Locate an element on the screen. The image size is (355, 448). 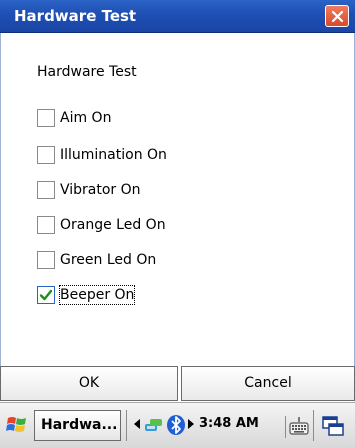
checkbox-vibrator: Vibrator On is located at coordinates (89, 190).